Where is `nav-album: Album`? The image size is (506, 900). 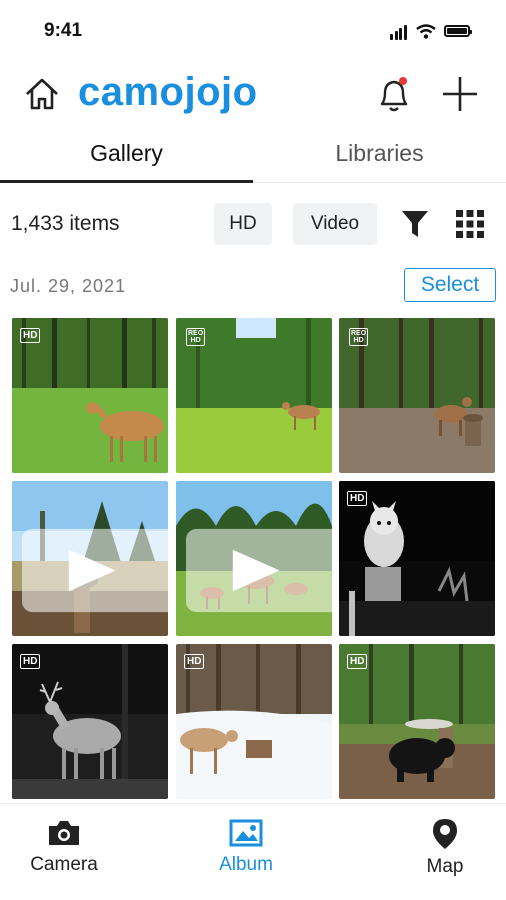 nav-album: Album is located at coordinates (246, 847).